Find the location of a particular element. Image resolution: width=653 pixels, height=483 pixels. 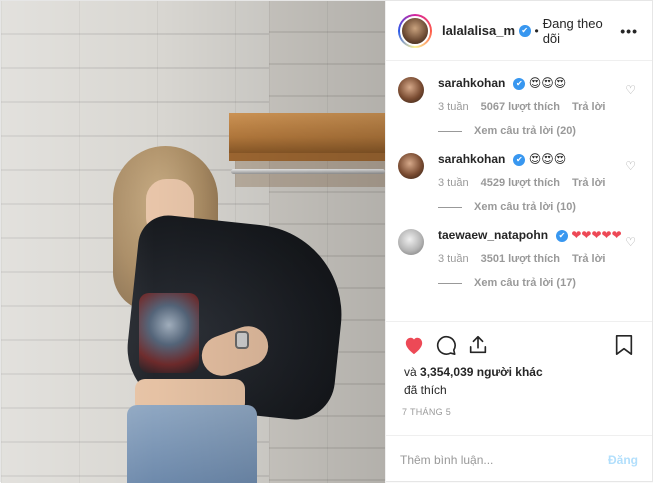

following-button: Đang theo dõi is located at coordinates (582, 31).